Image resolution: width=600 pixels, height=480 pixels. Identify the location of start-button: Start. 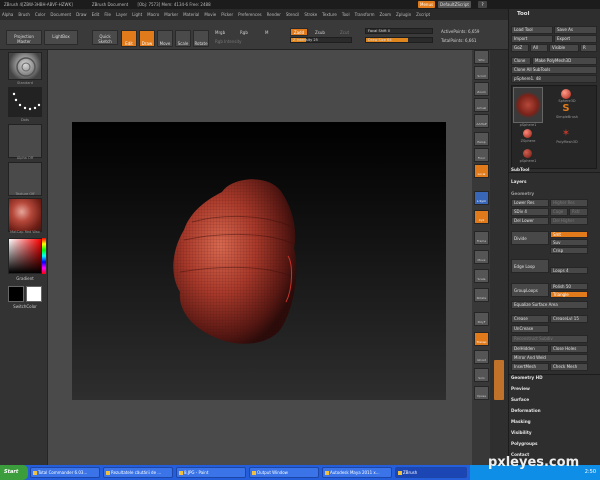
(14, 472).